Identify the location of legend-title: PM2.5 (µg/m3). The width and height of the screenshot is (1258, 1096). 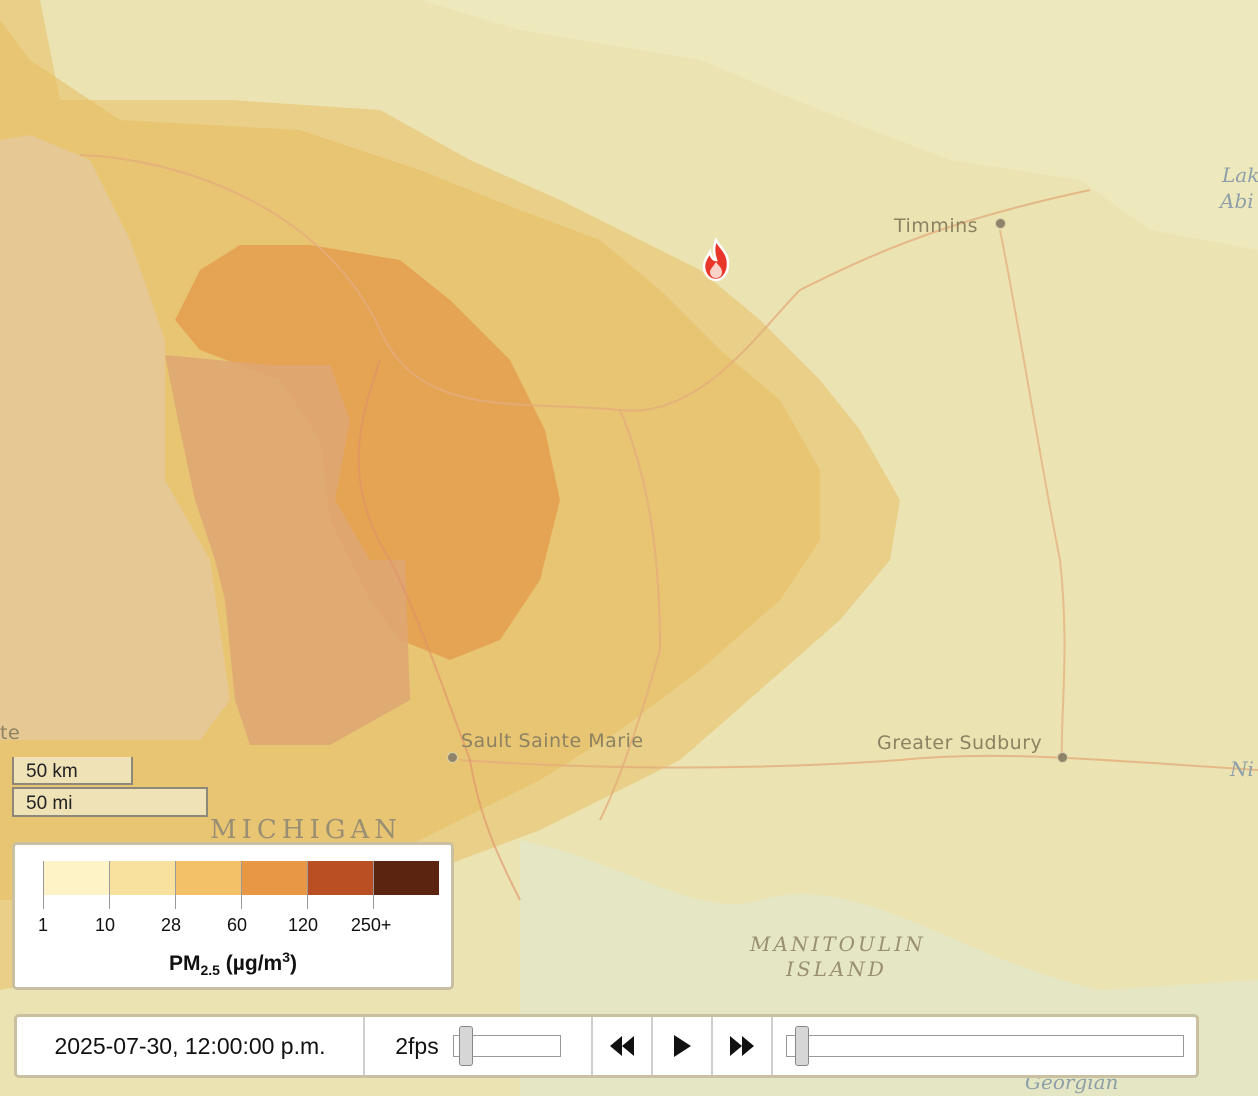
(233, 963).